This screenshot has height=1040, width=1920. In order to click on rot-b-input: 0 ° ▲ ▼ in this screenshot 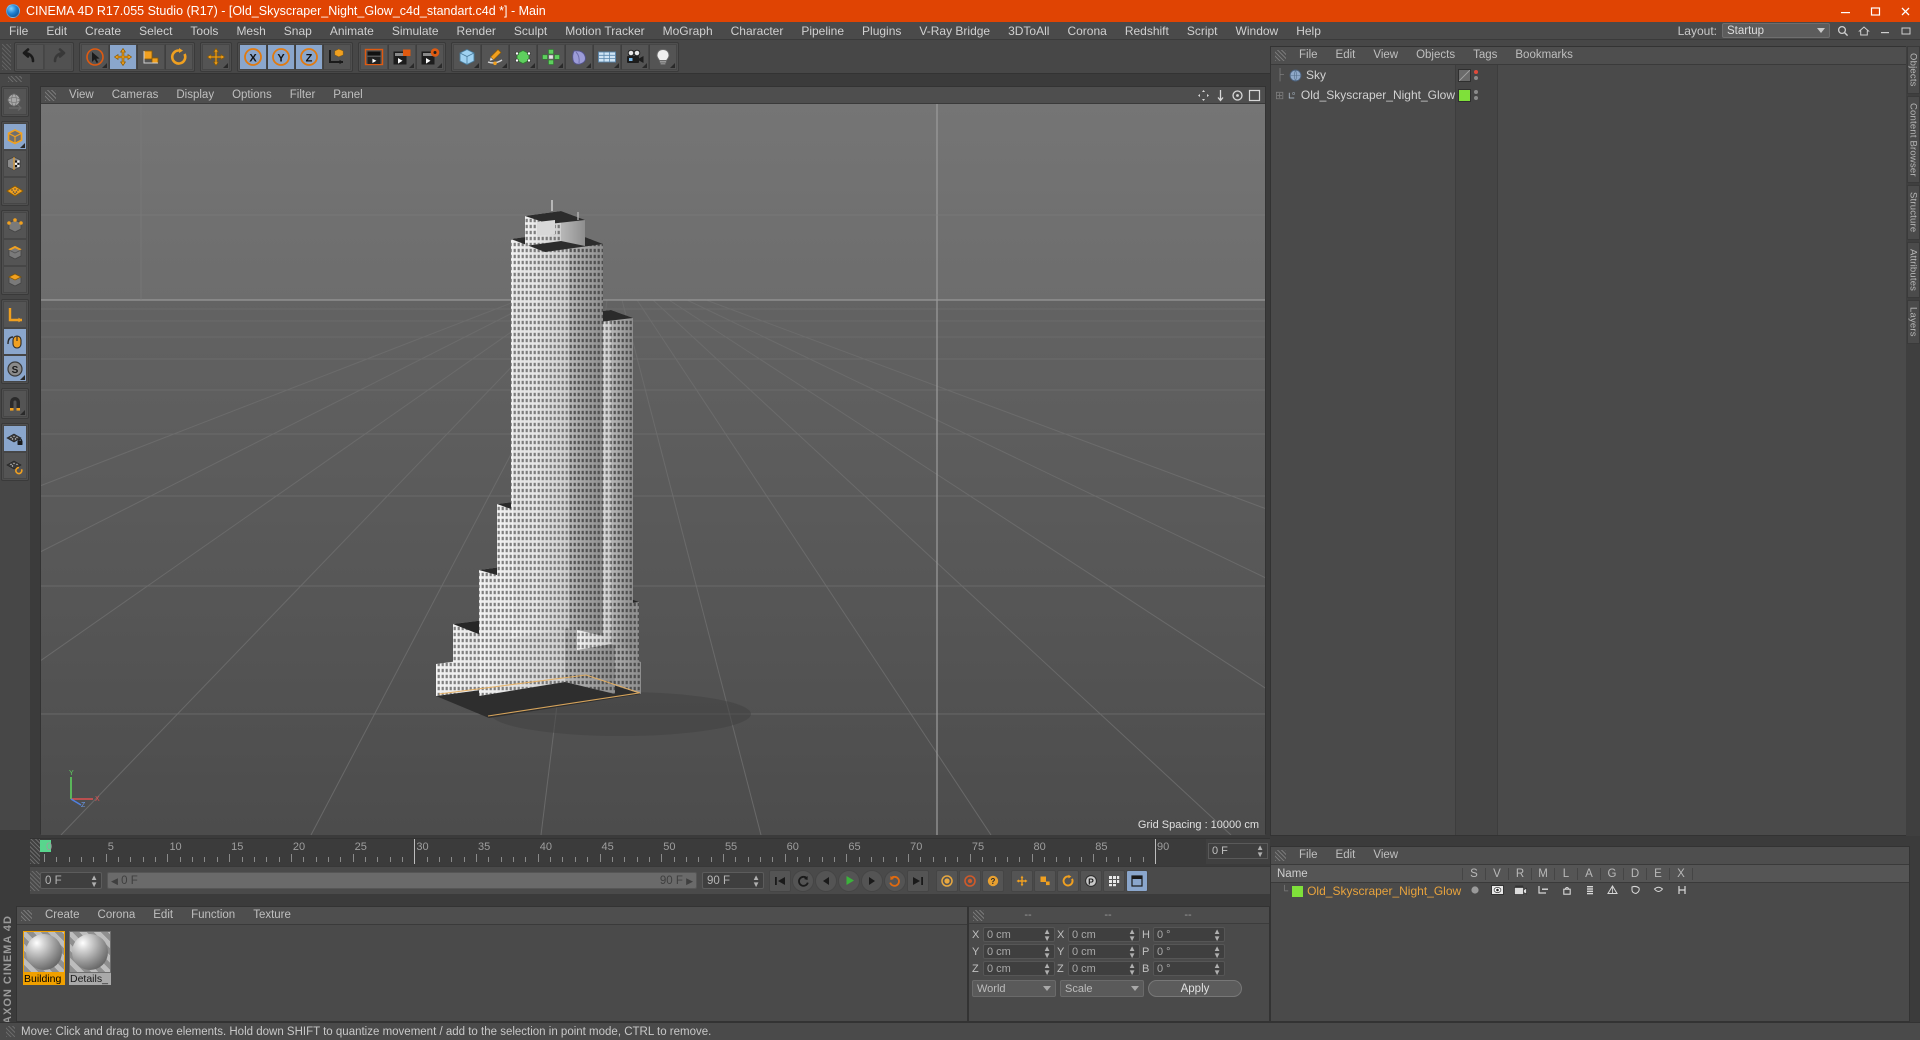, I will do `click(1189, 968)`.